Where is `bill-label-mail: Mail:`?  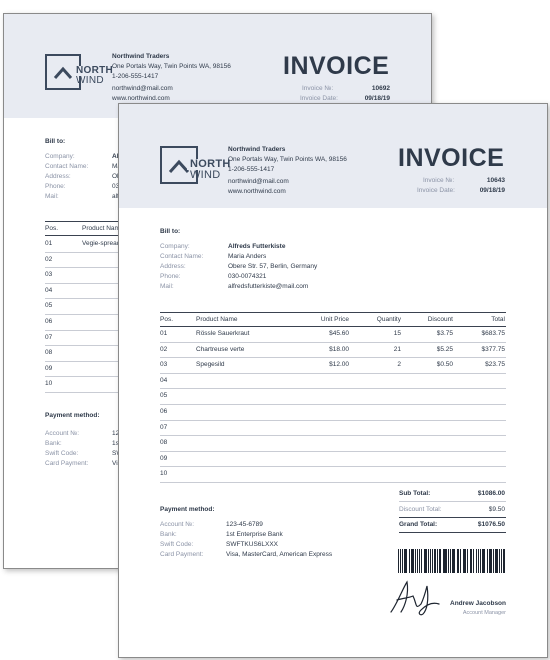
bill-label-mail: Mail: is located at coordinates (167, 286).